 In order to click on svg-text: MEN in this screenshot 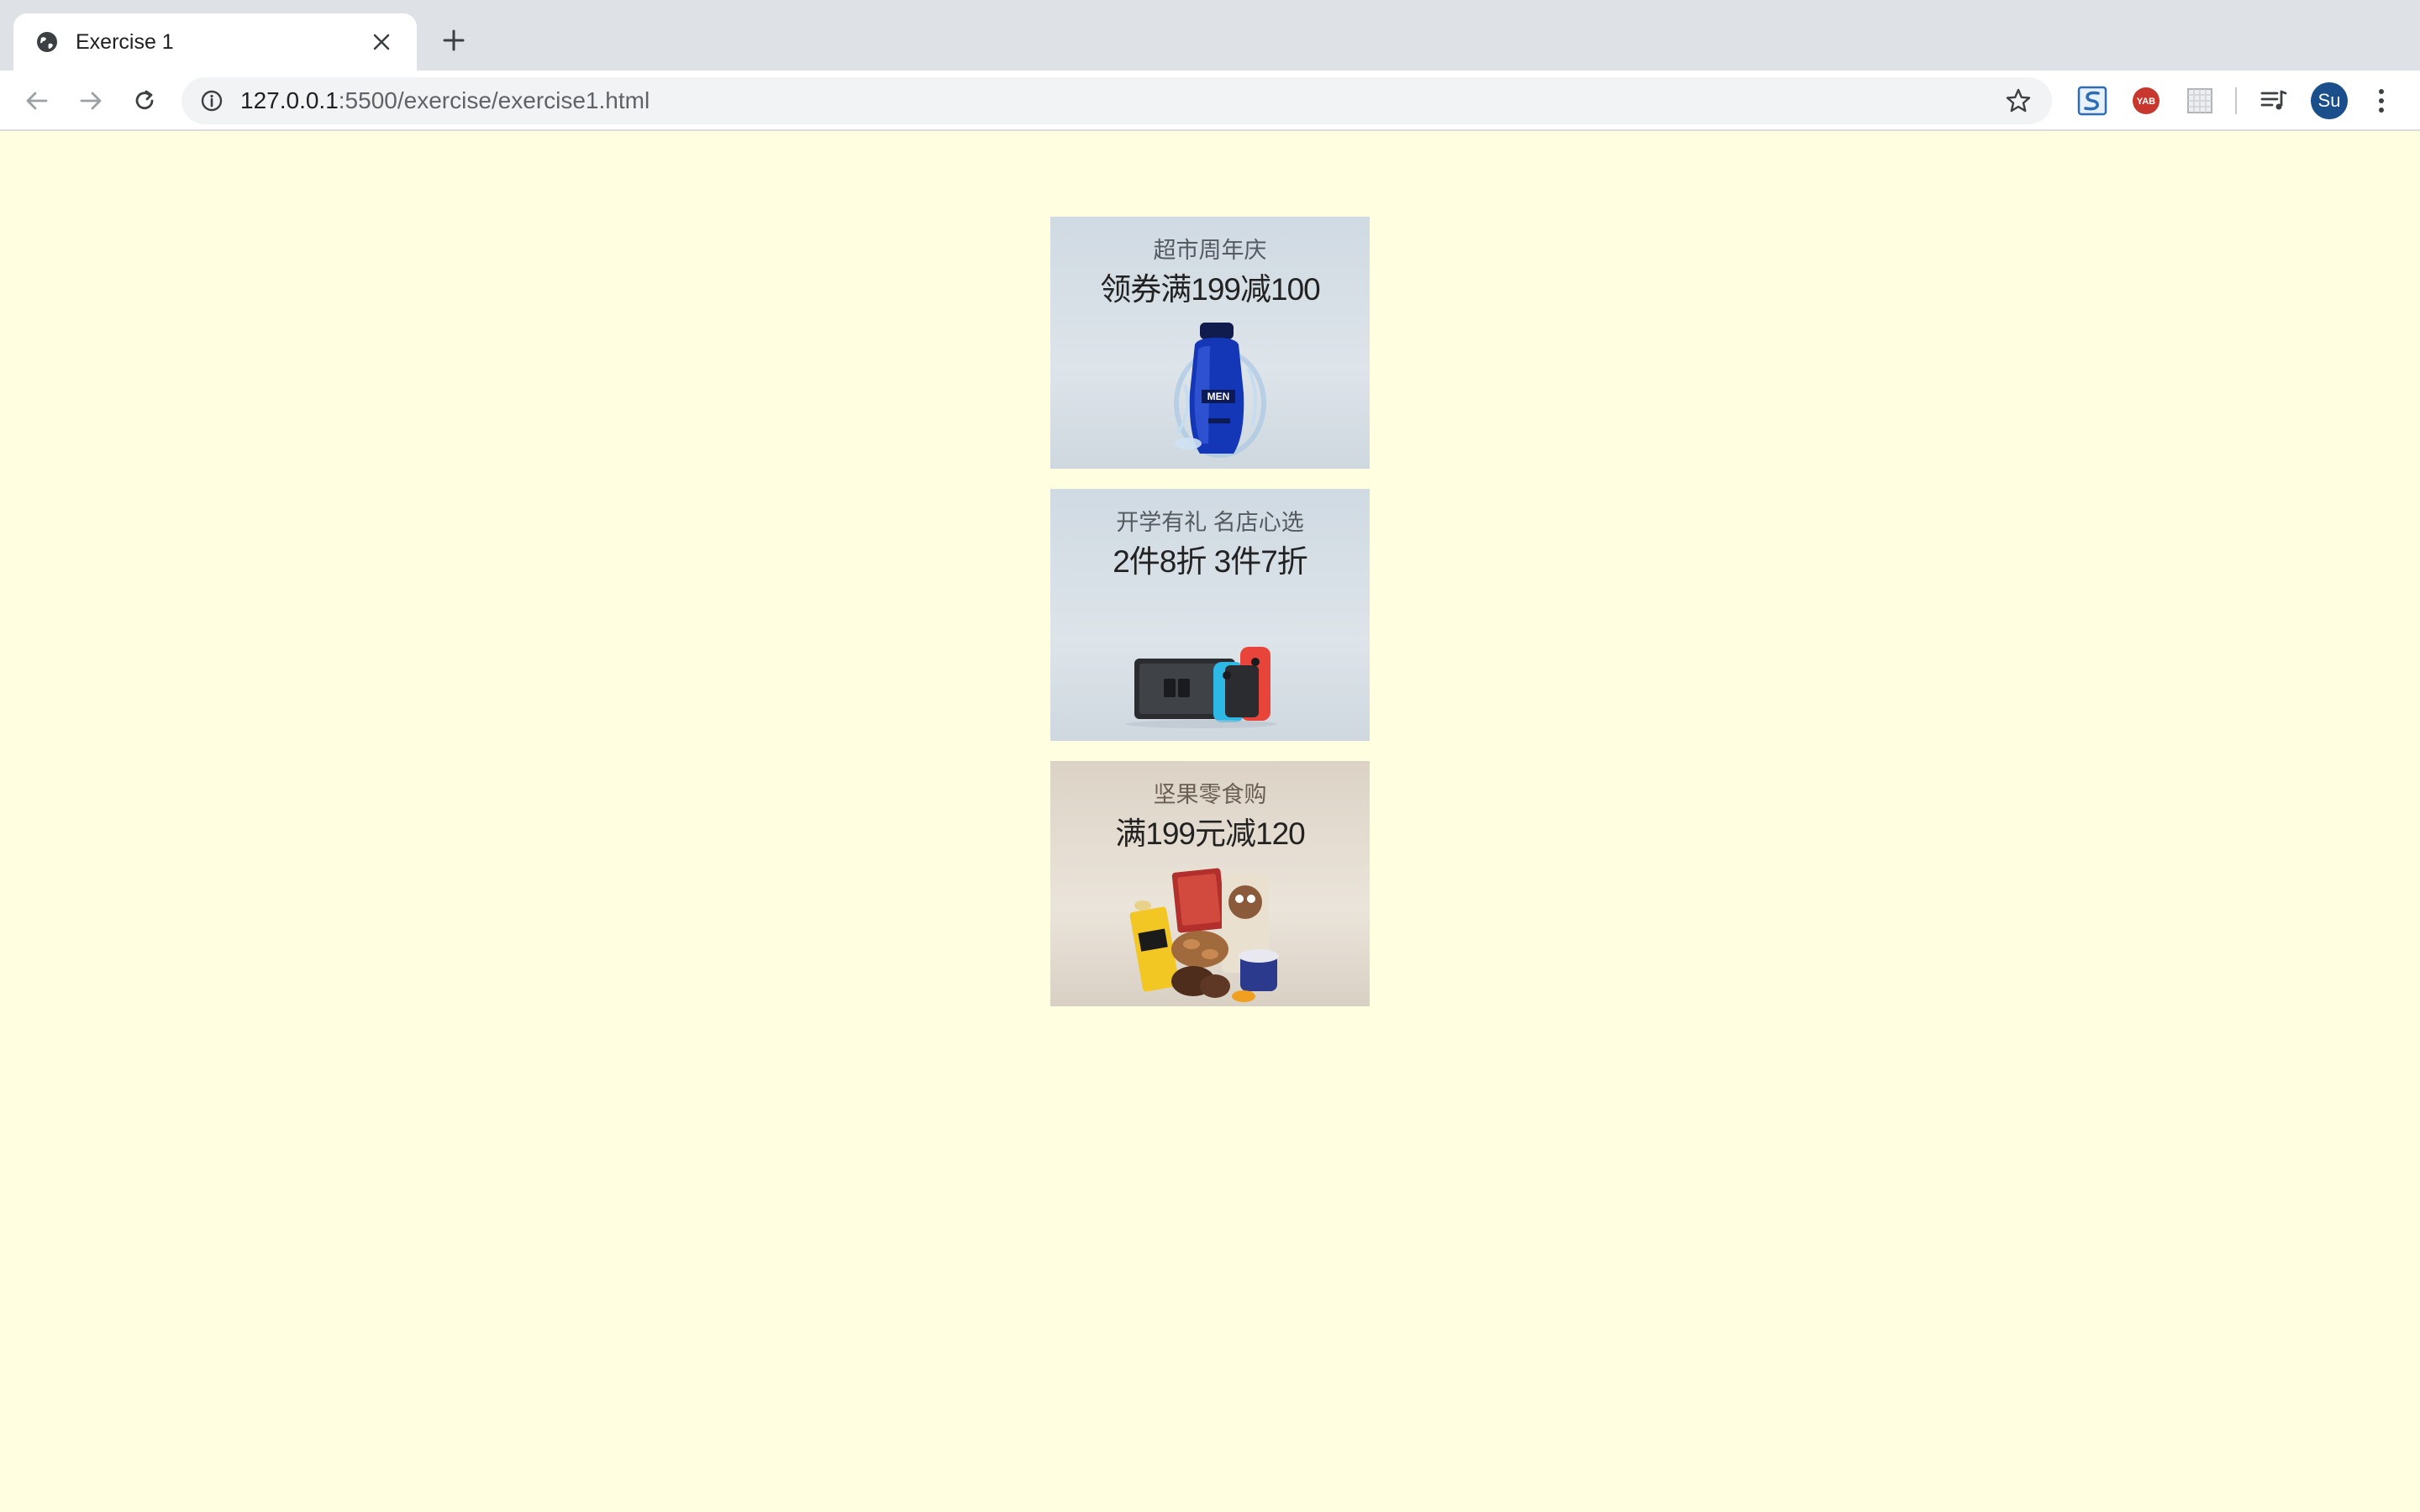, I will do `click(1218, 396)`.